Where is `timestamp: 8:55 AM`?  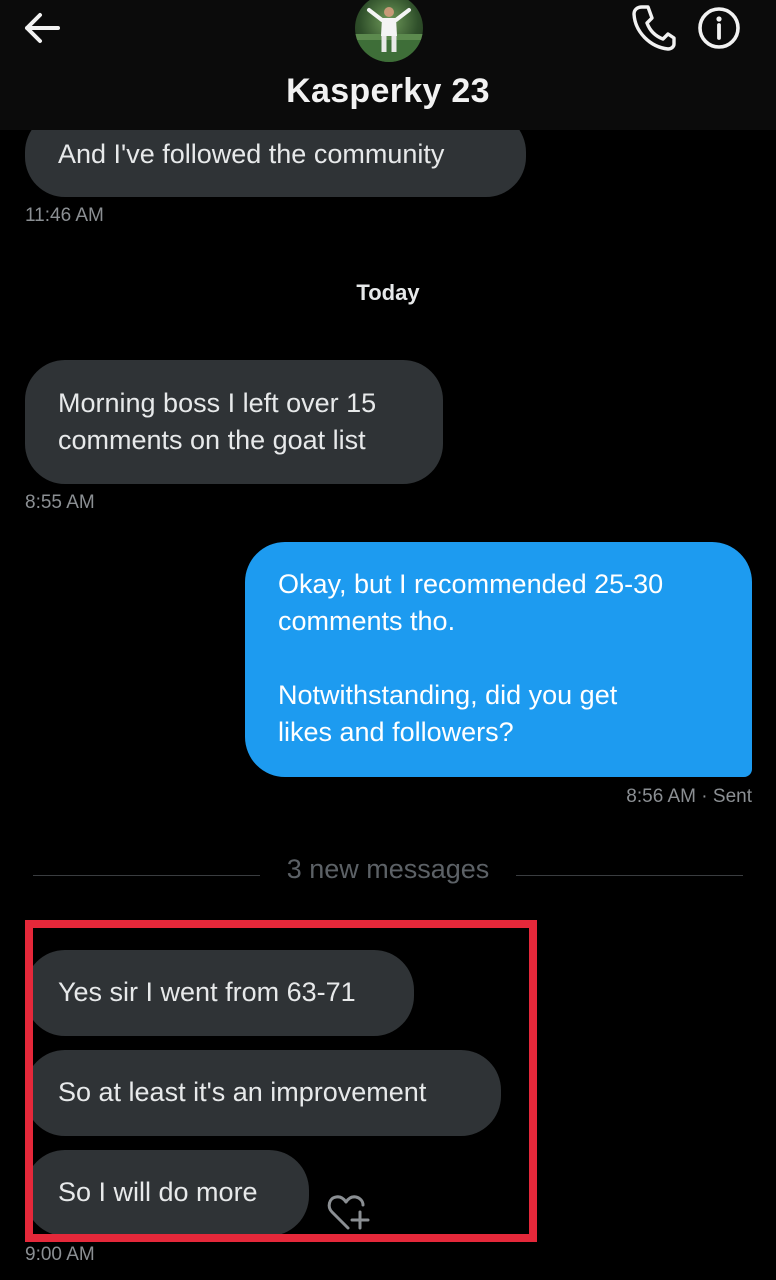 timestamp: 8:55 AM is located at coordinates (60, 502).